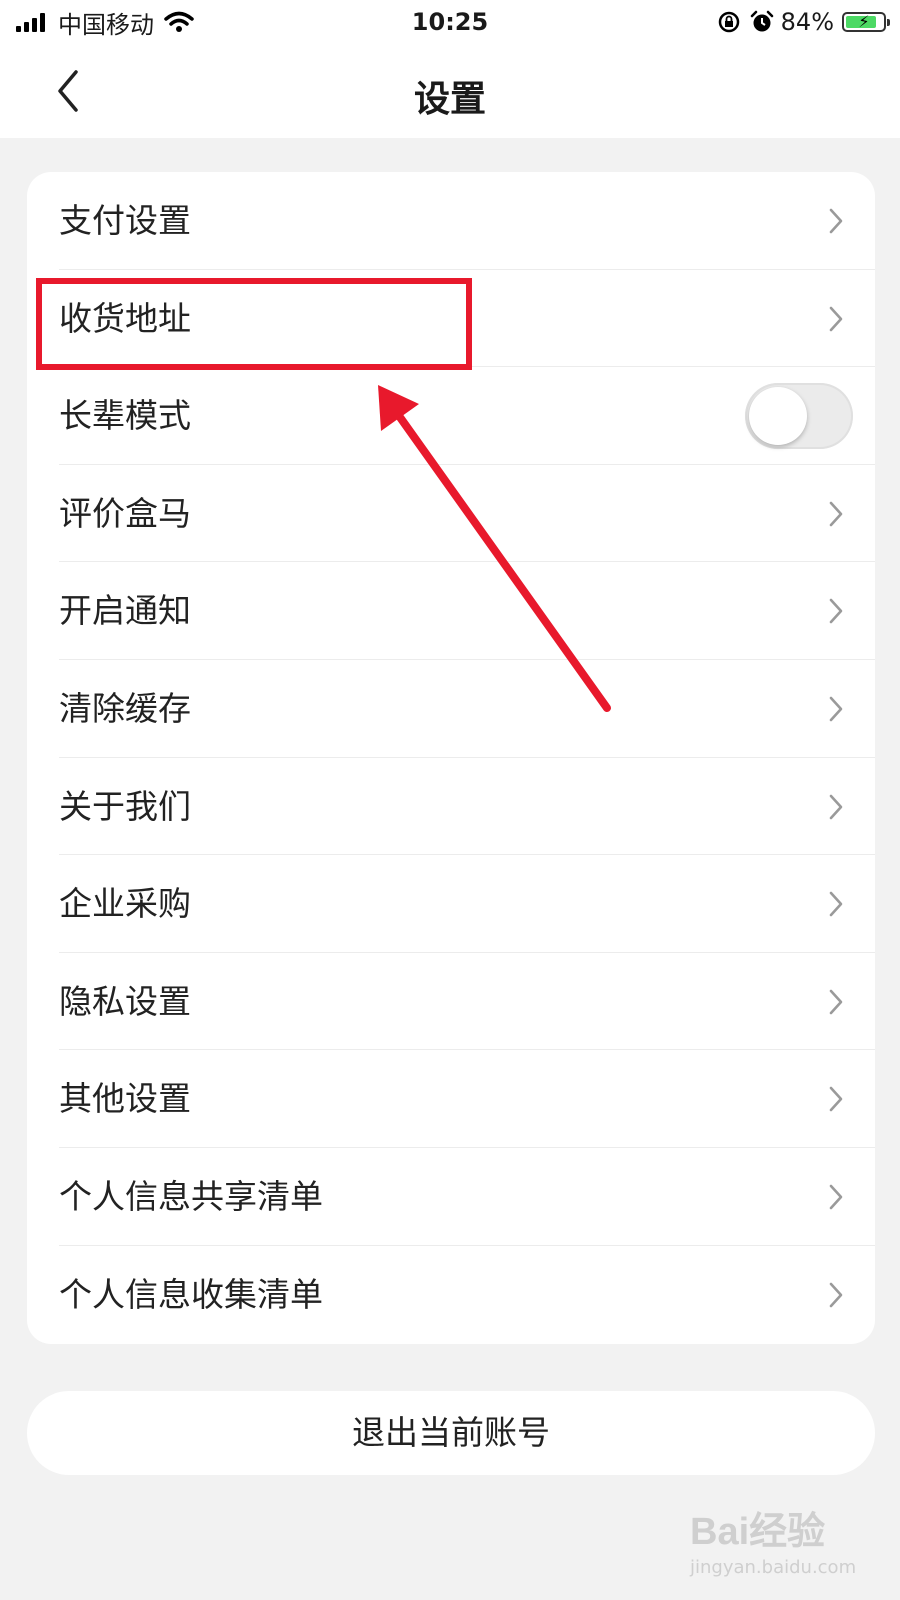  What do you see at coordinates (758, 1532) in the screenshot?
I see `watermark-logo: Bai经验` at bounding box center [758, 1532].